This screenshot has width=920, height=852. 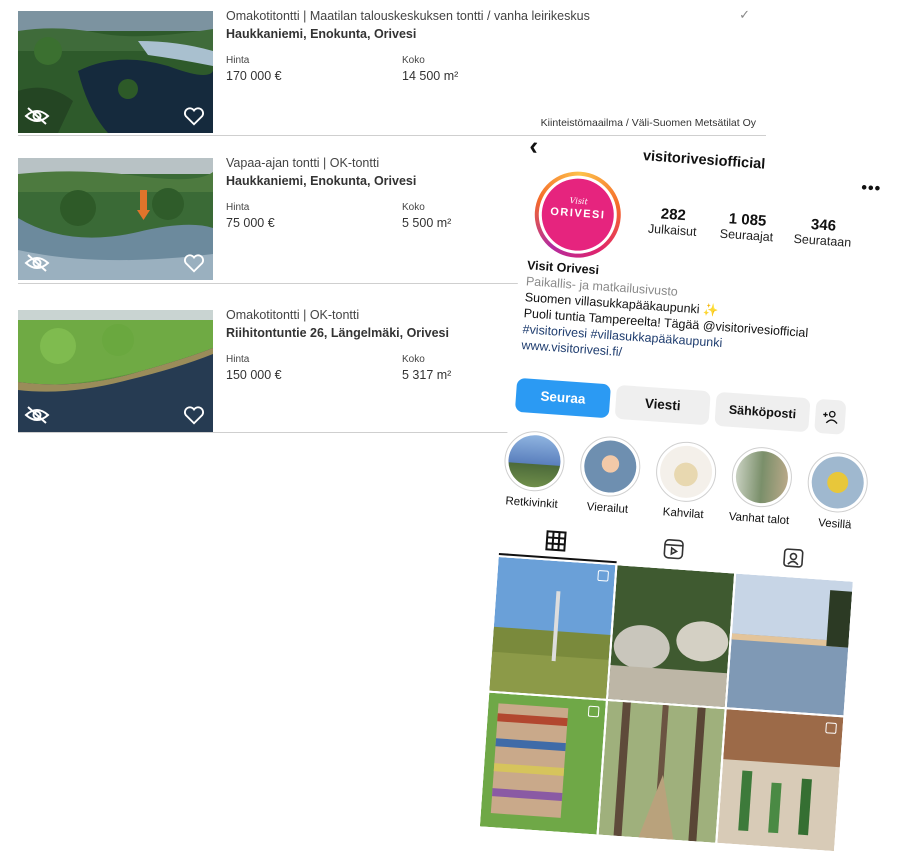 I want to click on highlight-item: Vanhat talot, so click(x=761, y=486).